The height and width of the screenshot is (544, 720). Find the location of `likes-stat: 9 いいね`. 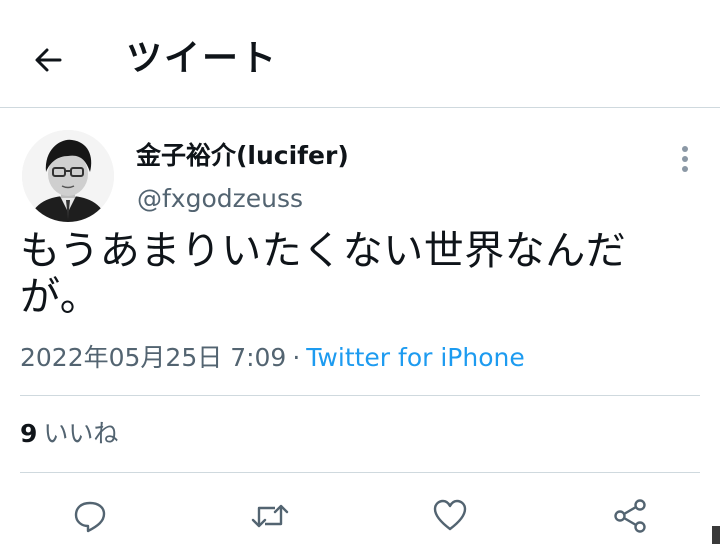

likes-stat: 9 いいね is located at coordinates (69, 434).